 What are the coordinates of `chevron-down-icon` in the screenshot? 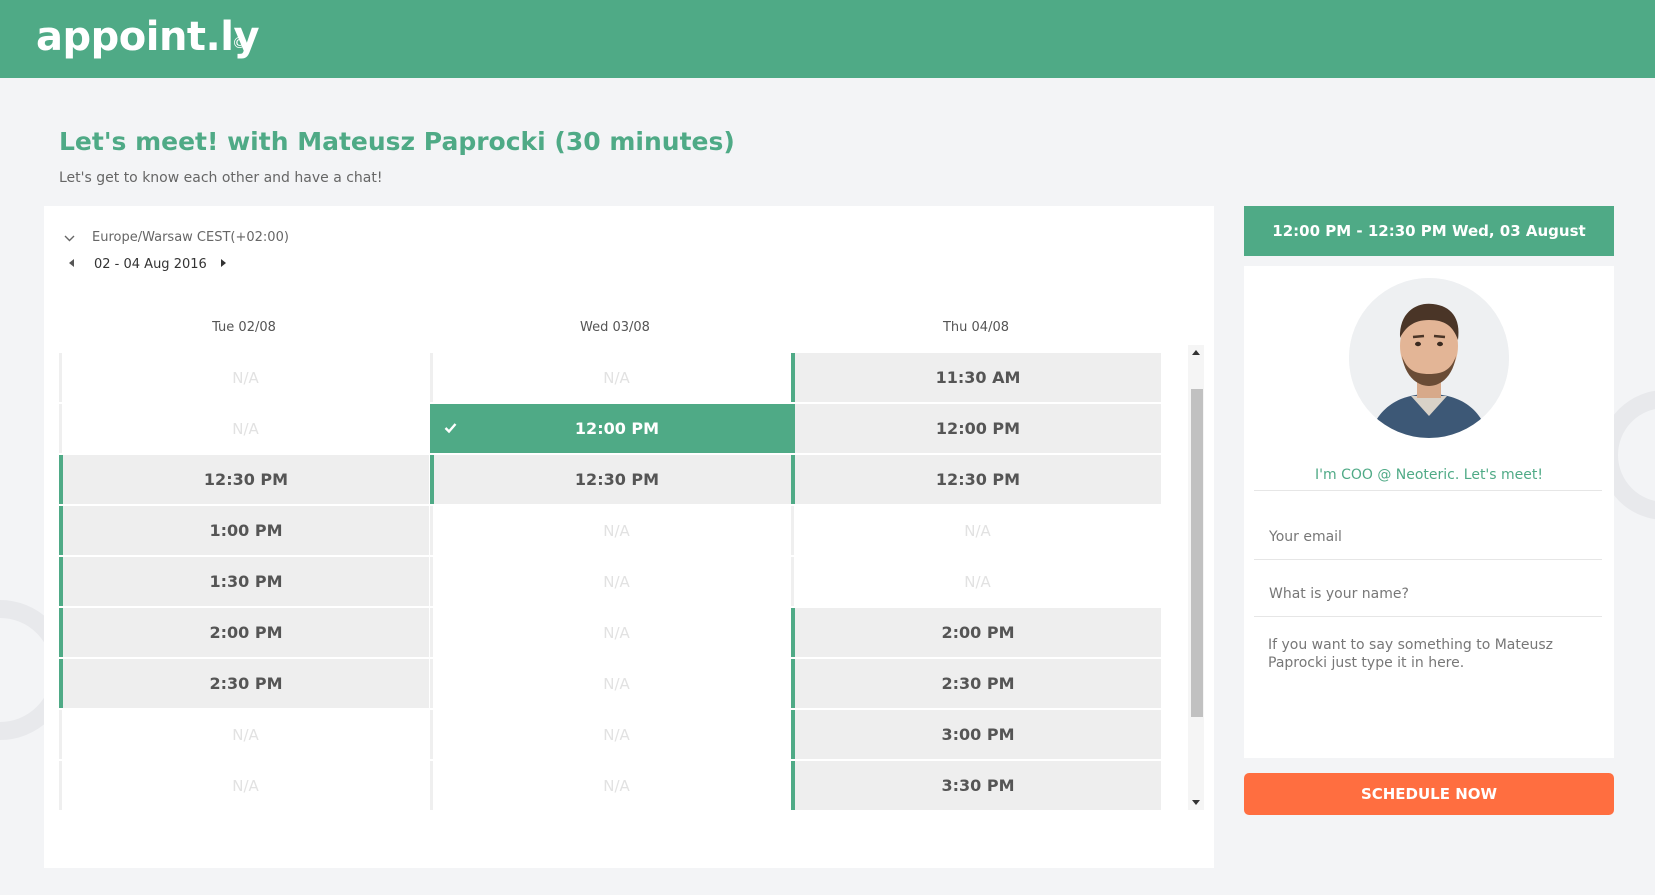 It's located at (78, 238).